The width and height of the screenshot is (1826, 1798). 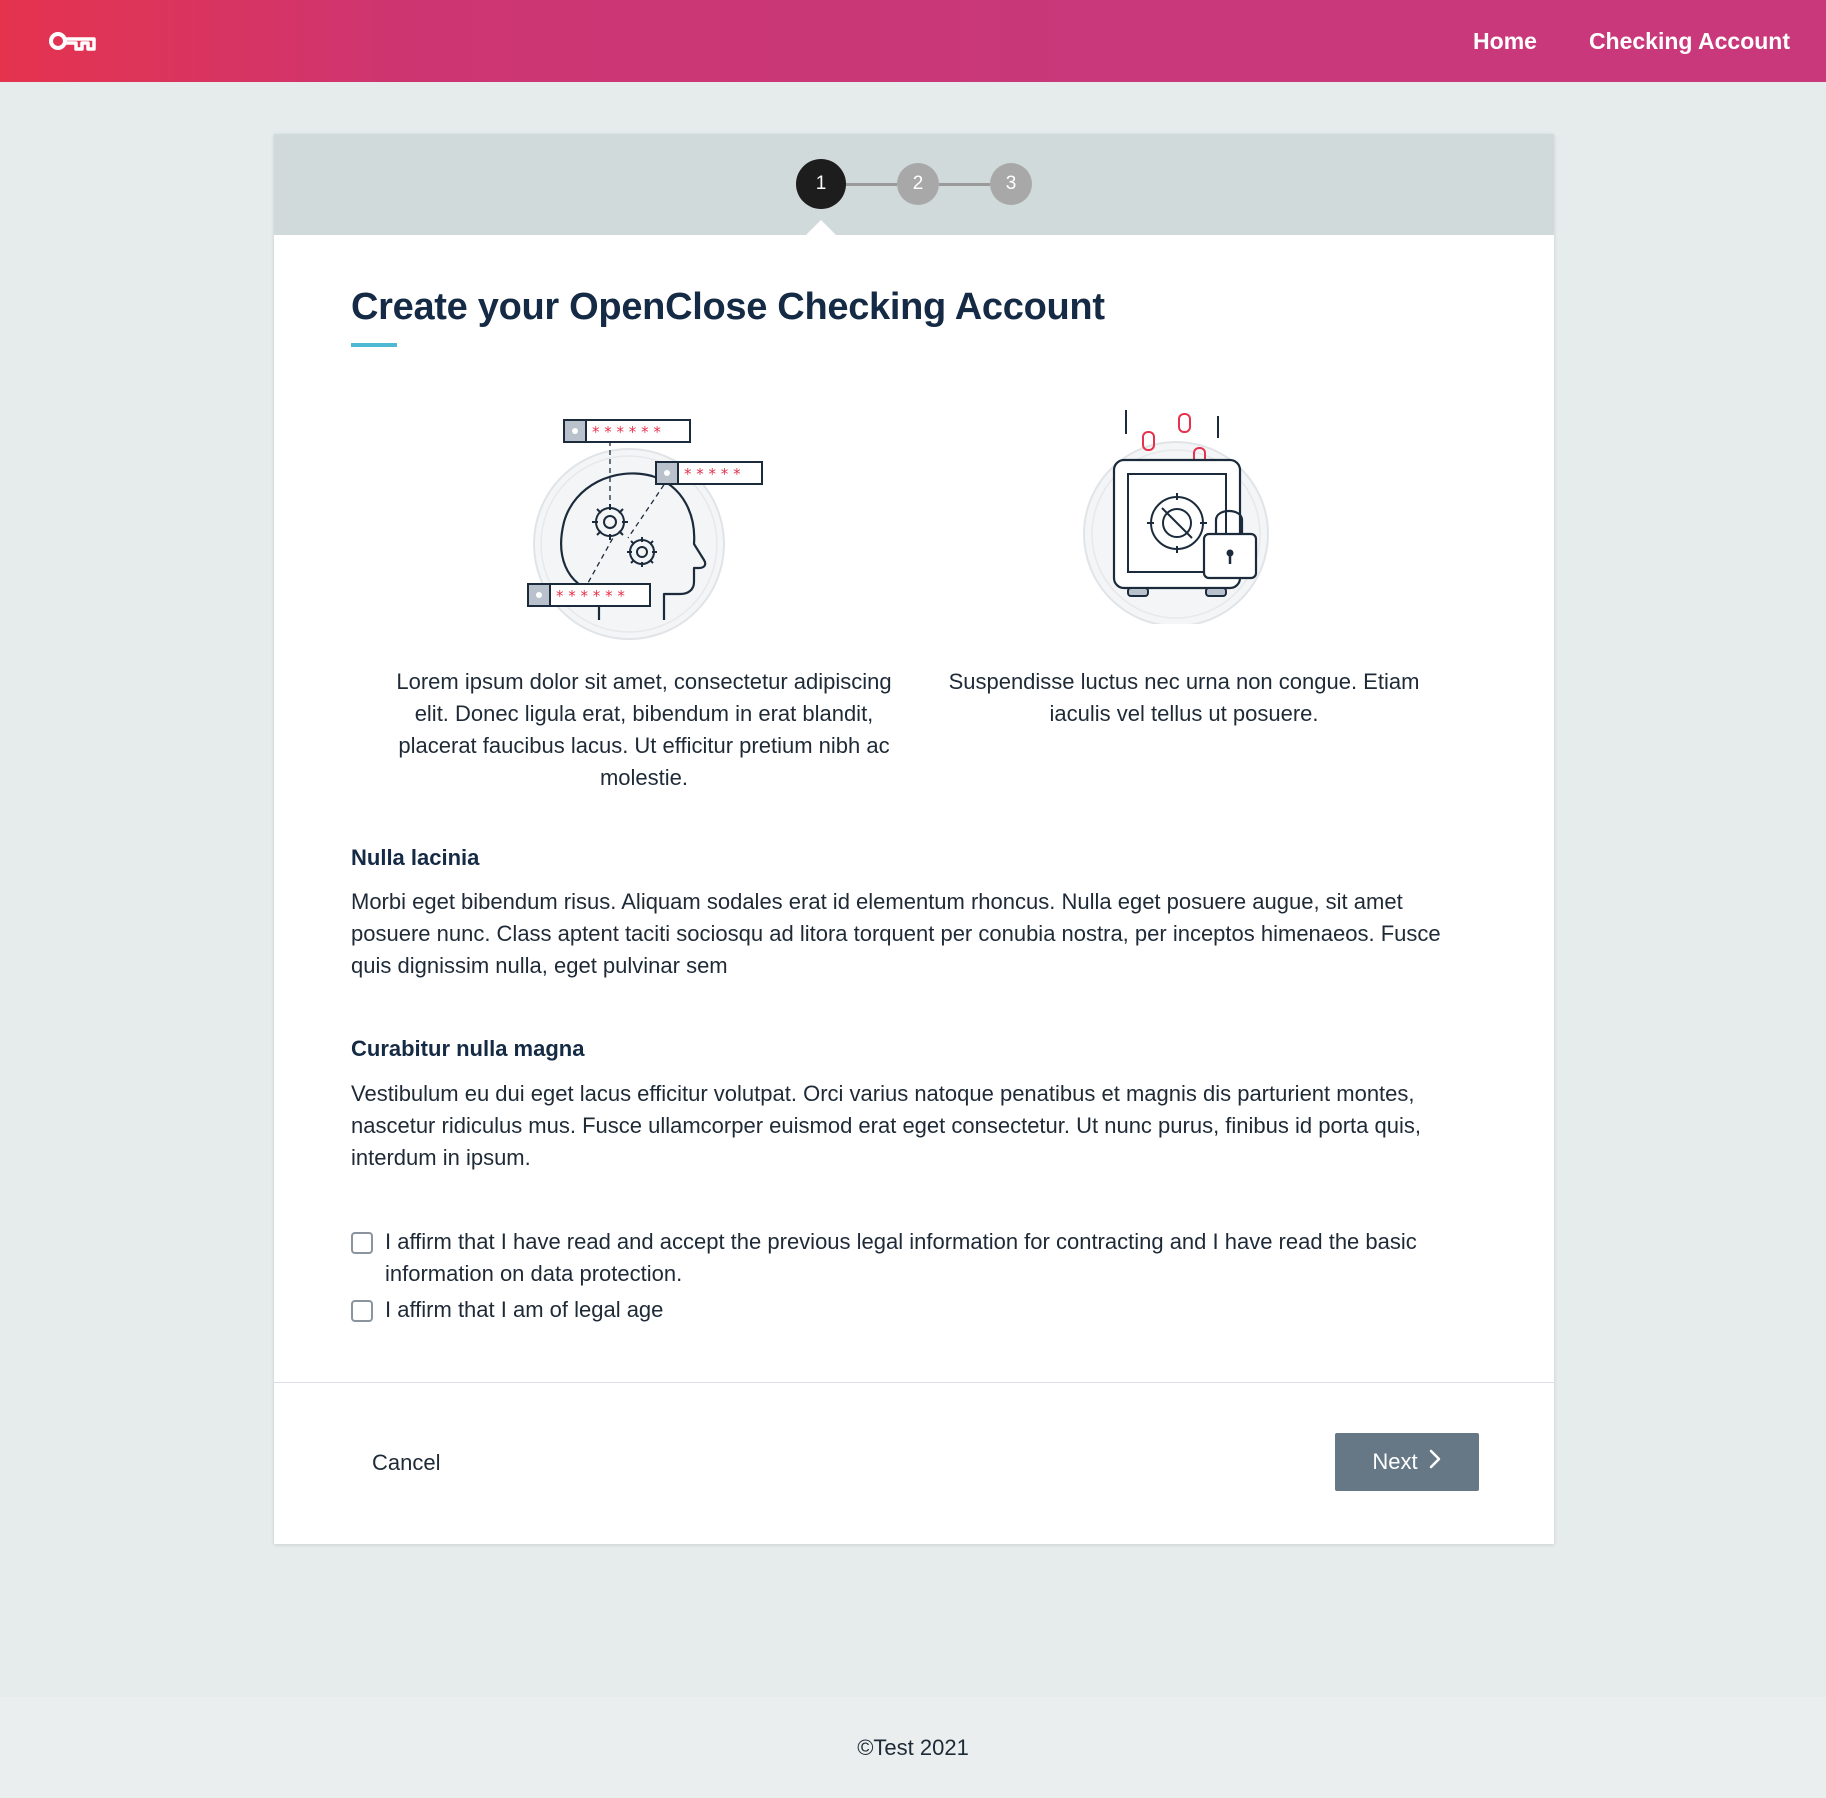 I want to click on consent-legal-info-checkbox, so click(x=362, y=1243).